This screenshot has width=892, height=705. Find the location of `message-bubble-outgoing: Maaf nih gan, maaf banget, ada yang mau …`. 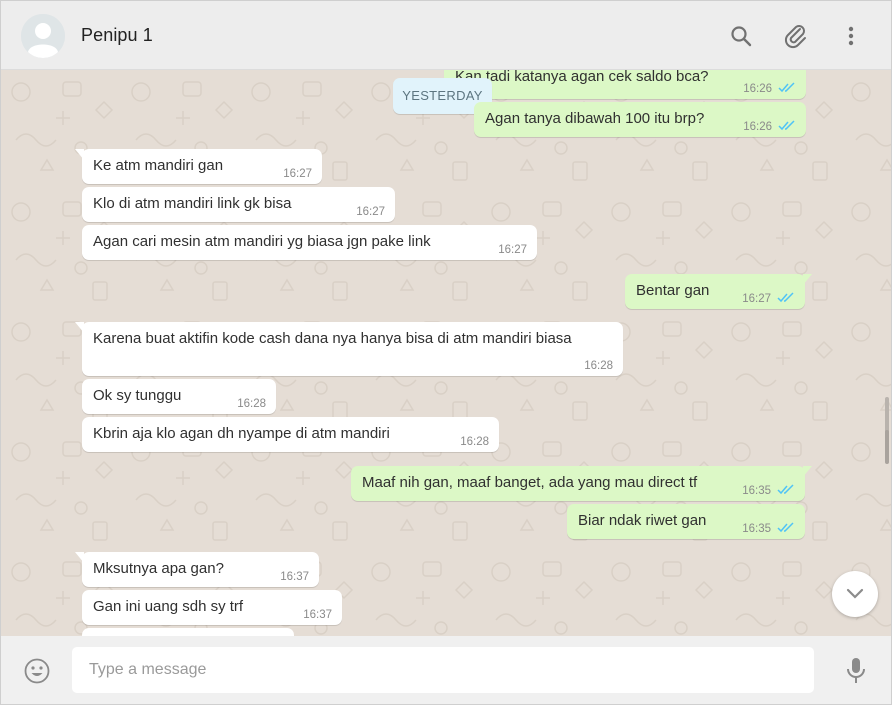

message-bubble-outgoing: Maaf nih gan, maaf banget, ada yang mau … is located at coordinates (581, 483).